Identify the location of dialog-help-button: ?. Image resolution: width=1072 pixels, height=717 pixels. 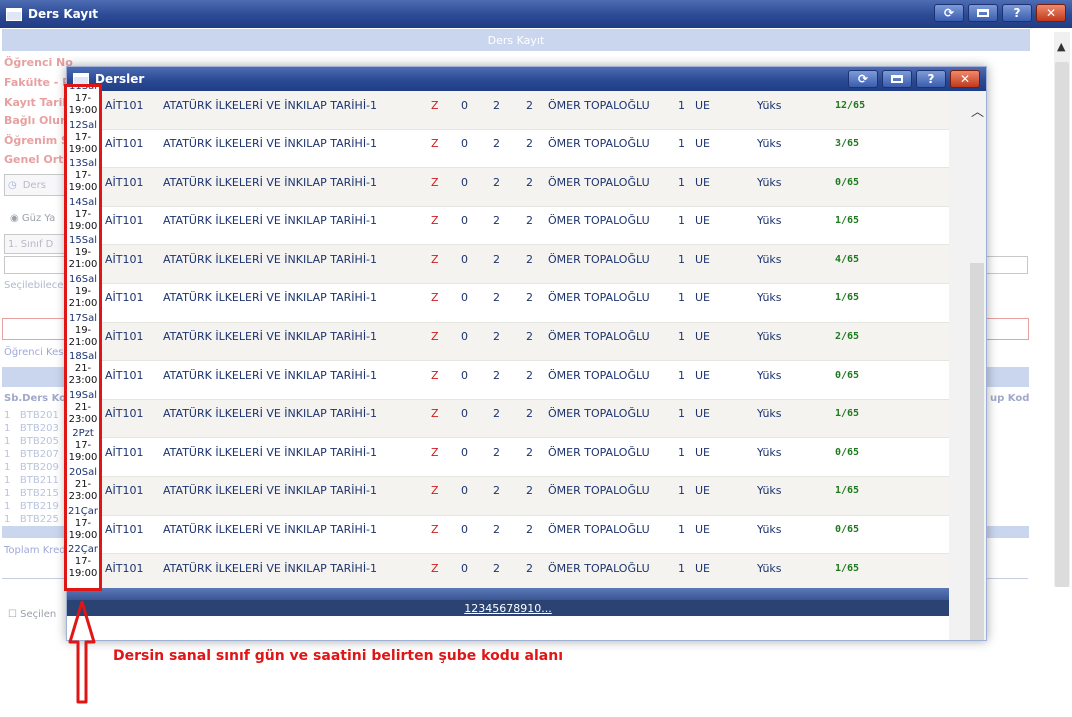
(931, 79).